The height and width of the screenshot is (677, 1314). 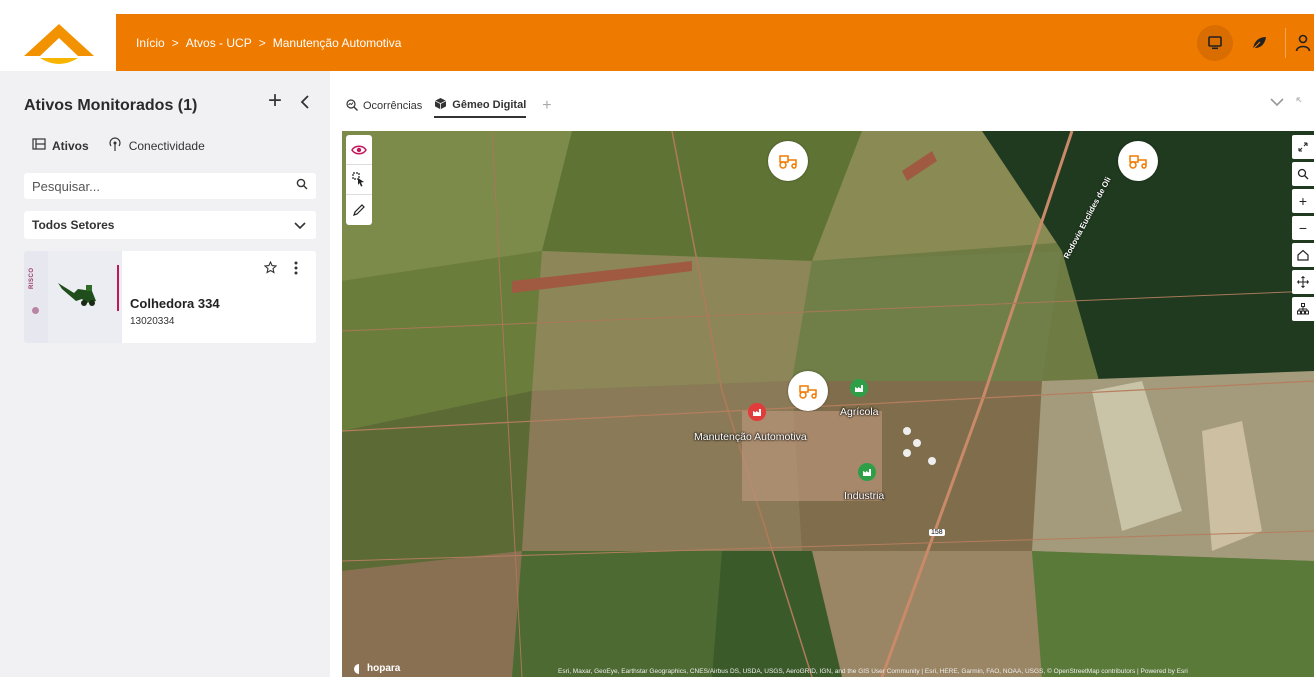 What do you see at coordinates (1303, 43) in the screenshot?
I see `user-icon` at bounding box center [1303, 43].